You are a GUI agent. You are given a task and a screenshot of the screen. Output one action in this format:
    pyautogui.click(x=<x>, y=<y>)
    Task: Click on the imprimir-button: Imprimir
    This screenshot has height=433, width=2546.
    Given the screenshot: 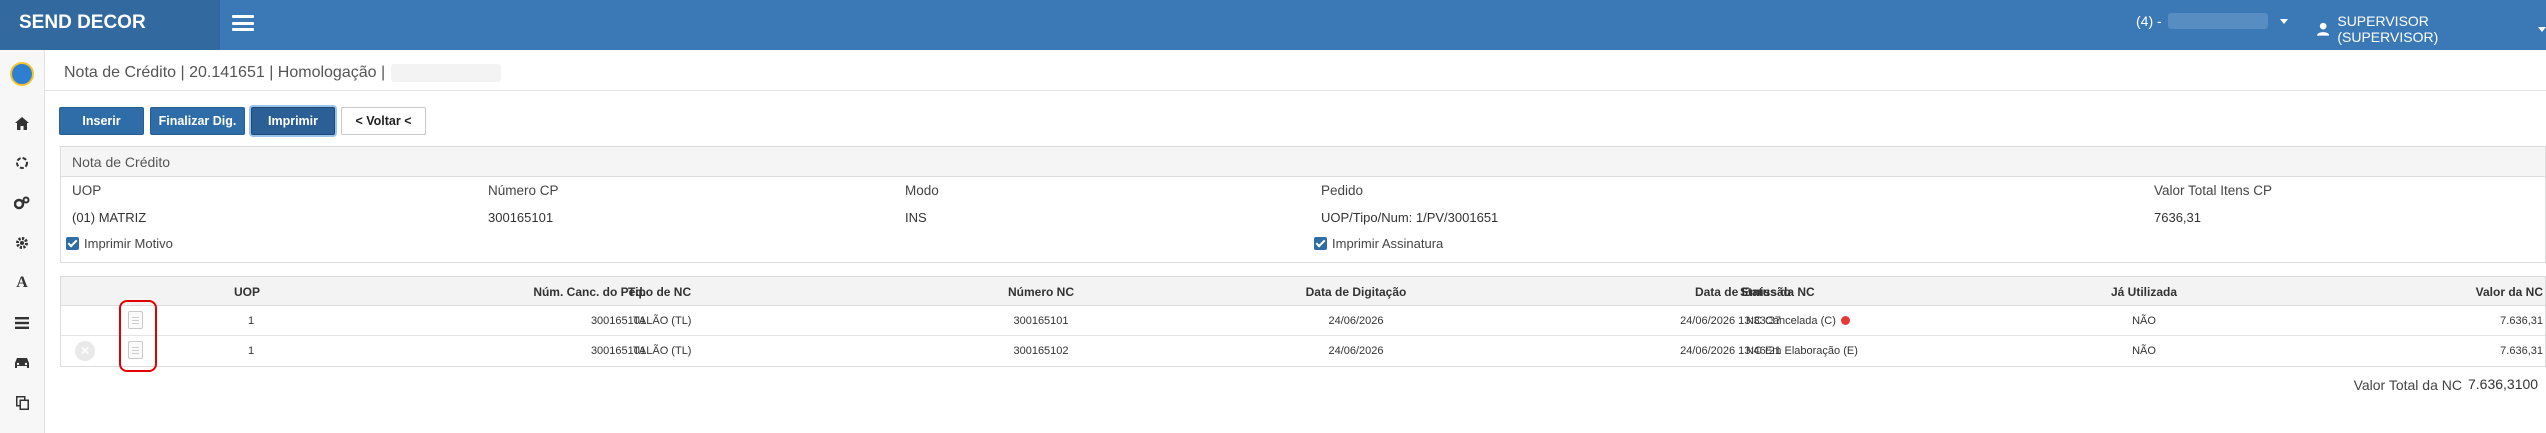 What is the action you would take?
    pyautogui.click(x=293, y=121)
    